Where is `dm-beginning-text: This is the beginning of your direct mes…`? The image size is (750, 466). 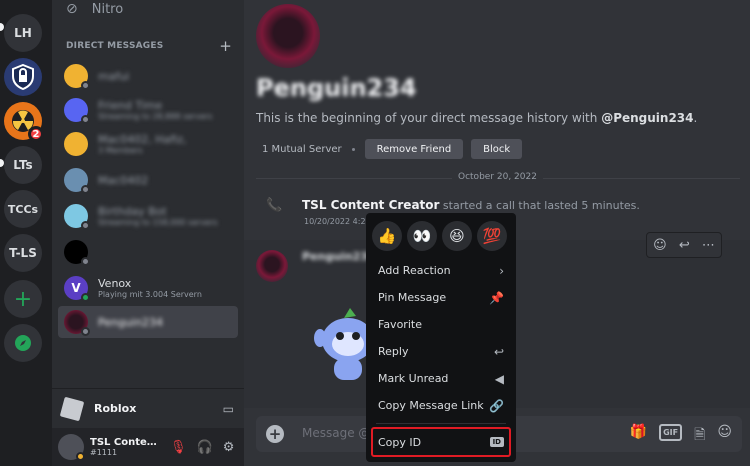
dm-beginning-text: This is the beginning of your direct mes… is located at coordinates (476, 118).